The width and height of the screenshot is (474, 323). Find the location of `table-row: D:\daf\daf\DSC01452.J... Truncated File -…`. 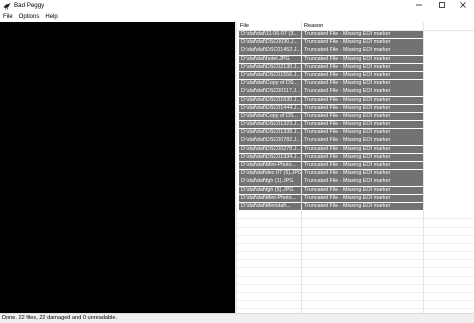

table-row: D:\daf\daf\DSC01452.J... Truncated File -… is located at coordinates (355, 51).